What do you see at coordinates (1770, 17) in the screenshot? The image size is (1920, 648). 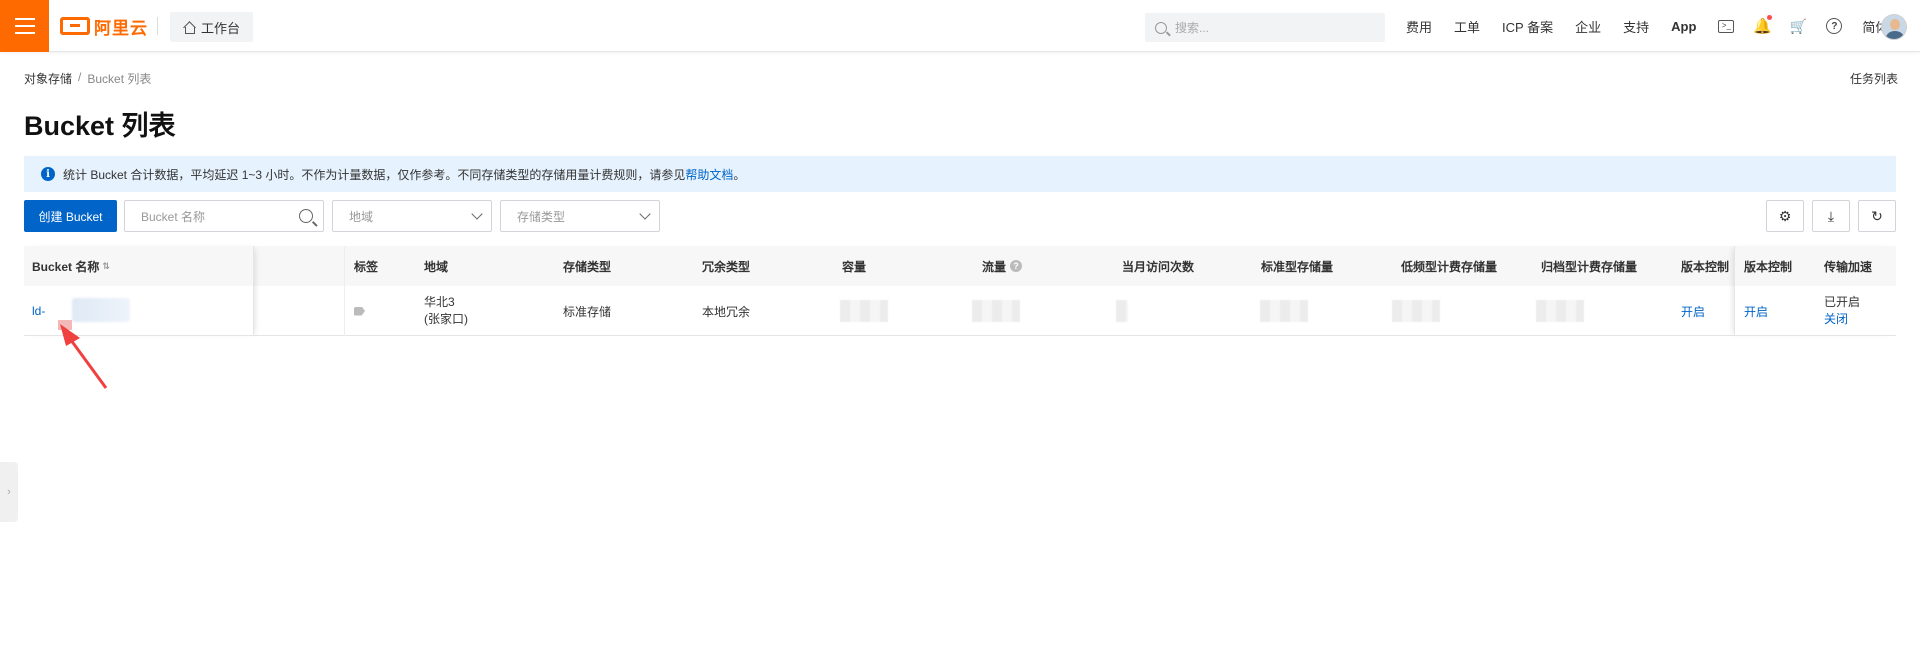 I see `notification-dot` at bounding box center [1770, 17].